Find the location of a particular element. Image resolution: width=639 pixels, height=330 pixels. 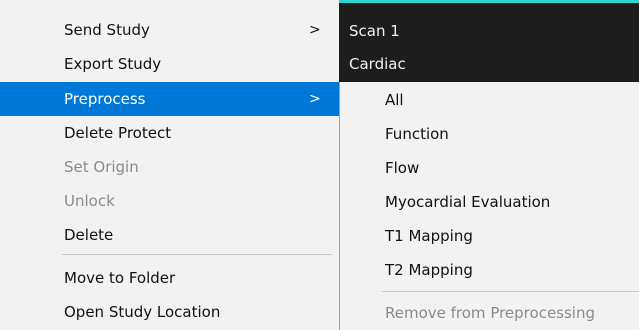

menu-item-set-origin: Set Origin is located at coordinates (169, 167).